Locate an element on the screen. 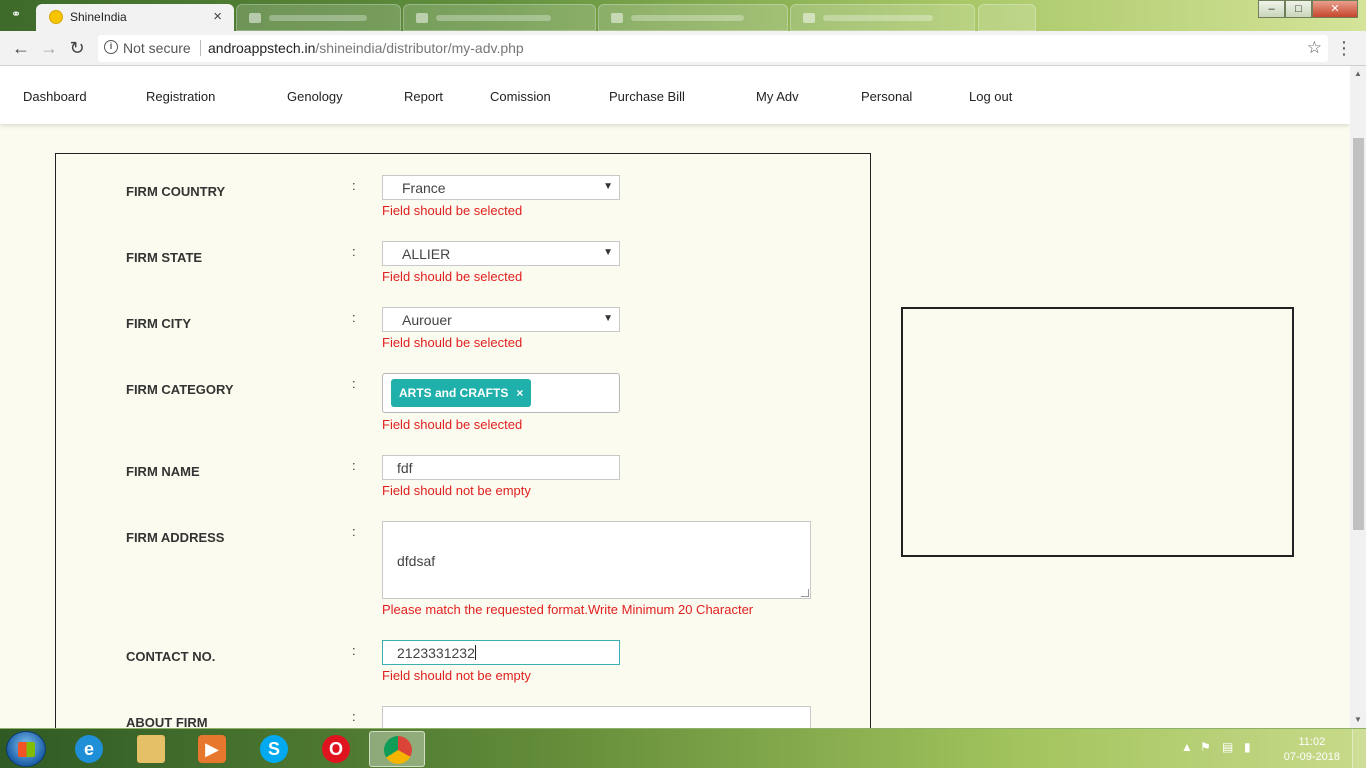 This screenshot has width=1366, height=768. windows-logo-icon is located at coordinates (26, 749).